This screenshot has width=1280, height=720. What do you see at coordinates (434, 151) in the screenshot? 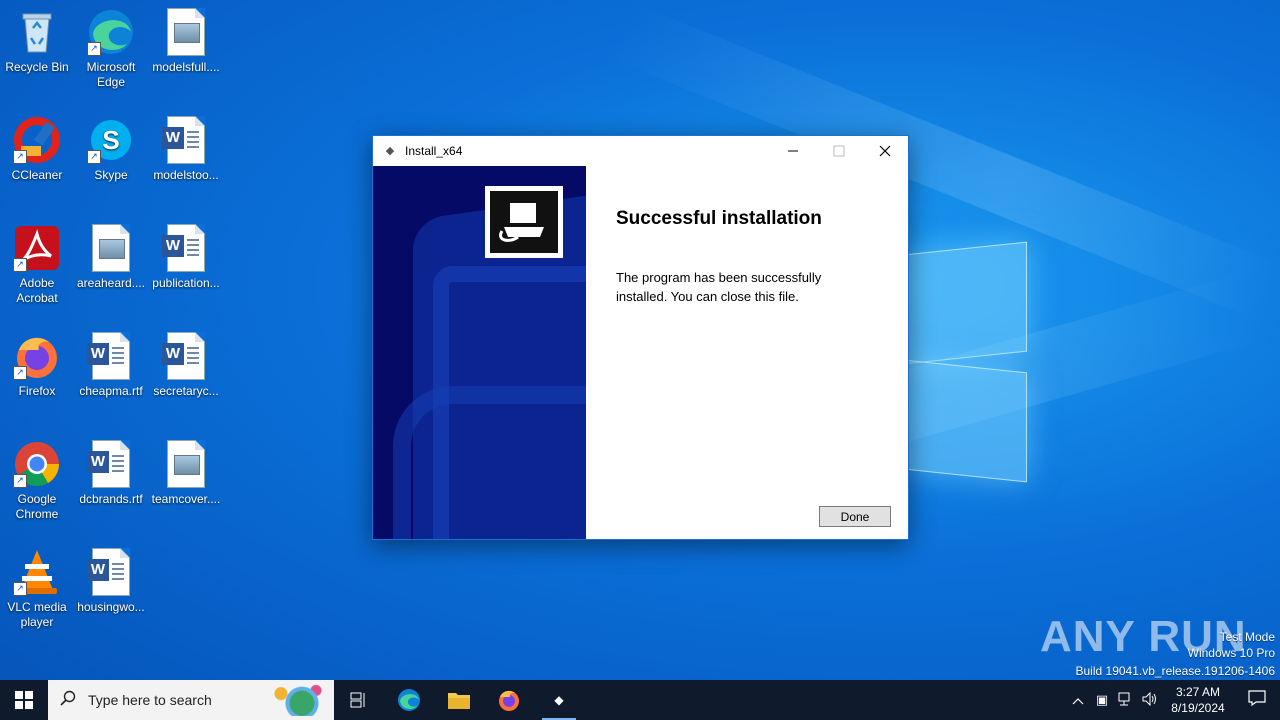
I see `window-title: Install_x64` at bounding box center [434, 151].